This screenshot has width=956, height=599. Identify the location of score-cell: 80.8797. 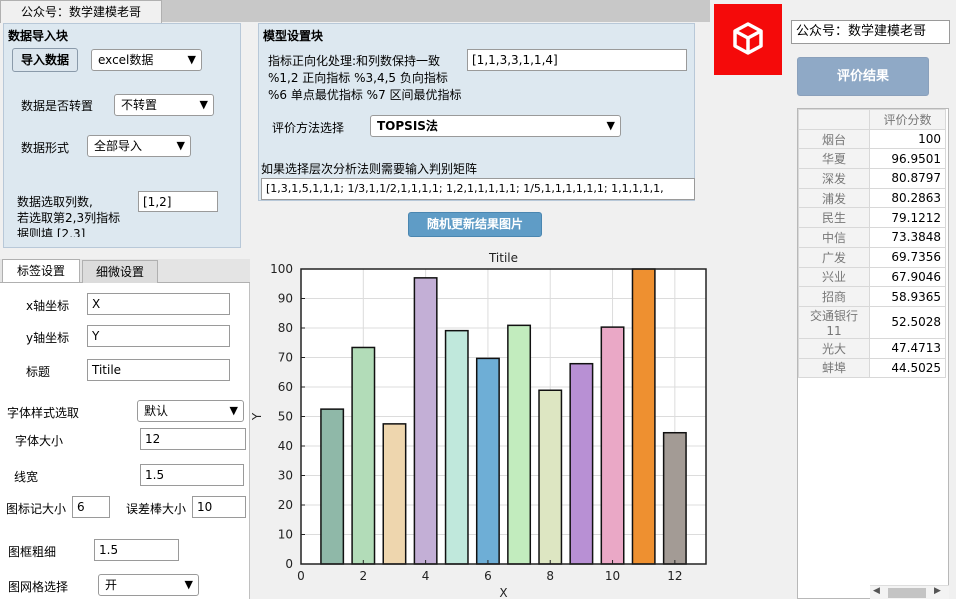
(907, 178).